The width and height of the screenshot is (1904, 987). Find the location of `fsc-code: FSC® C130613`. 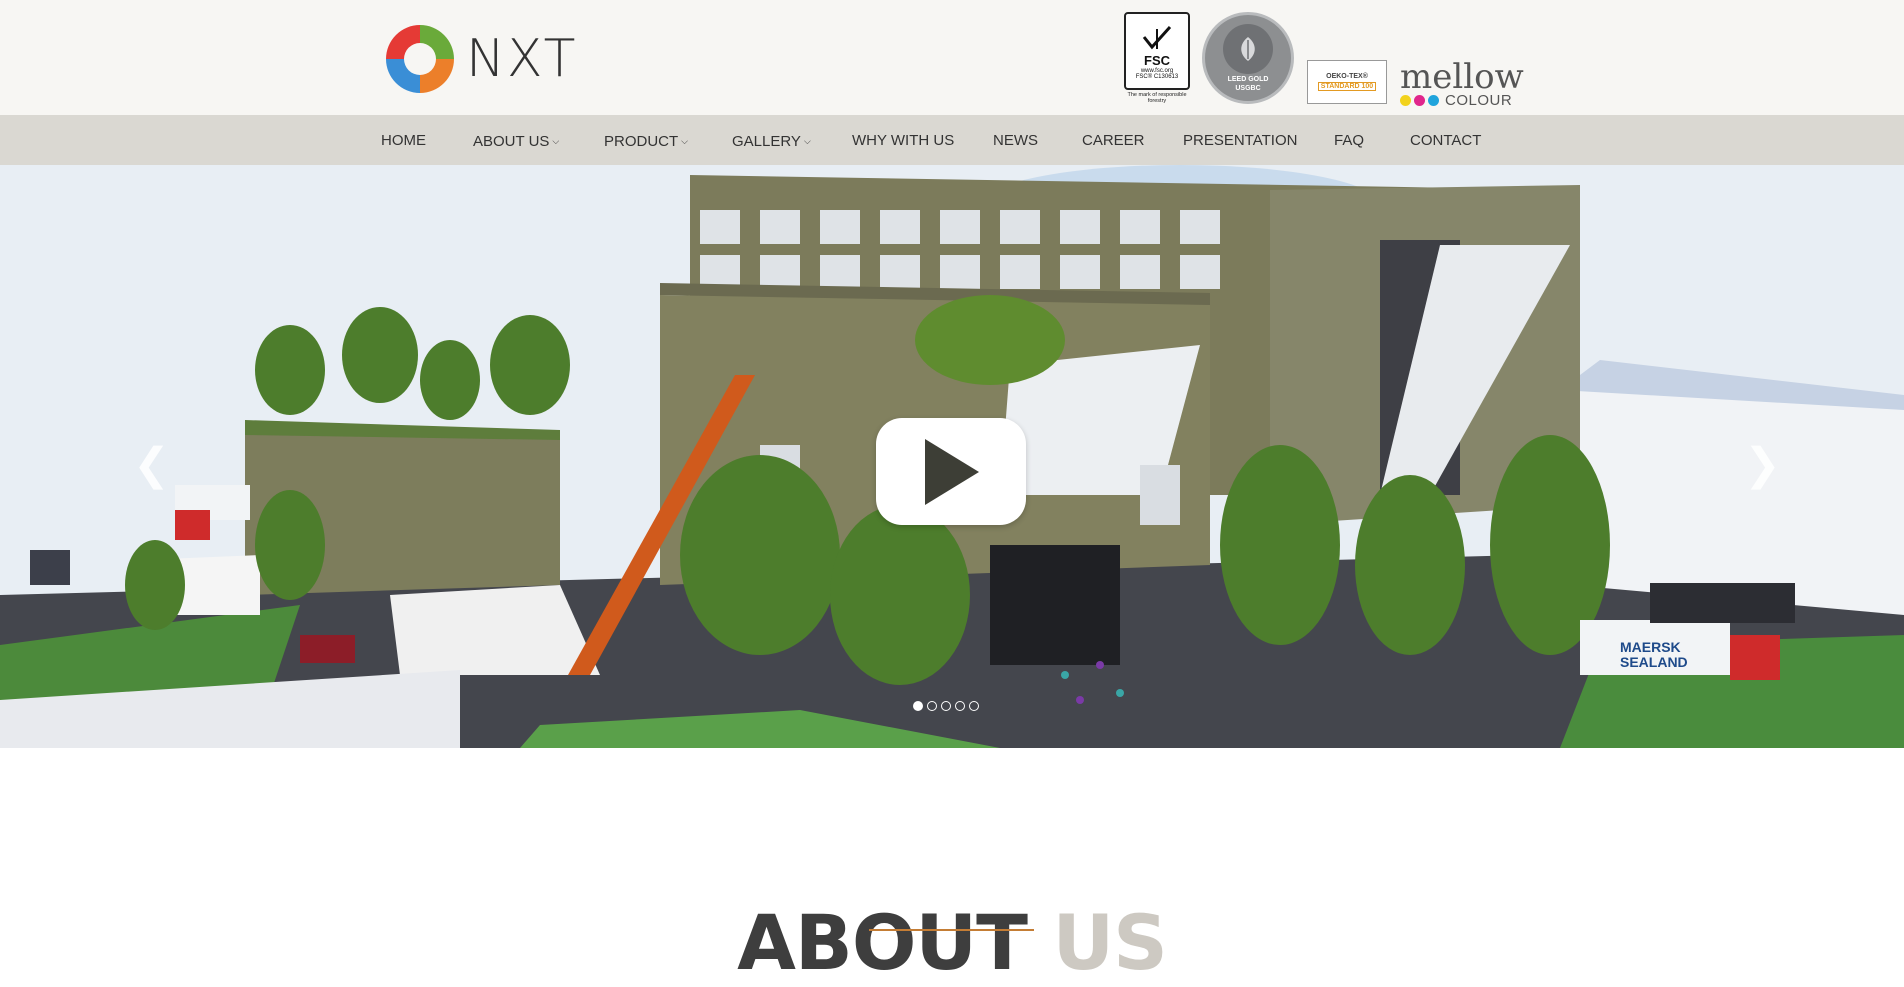

fsc-code: FSC® C130613 is located at coordinates (1157, 76).